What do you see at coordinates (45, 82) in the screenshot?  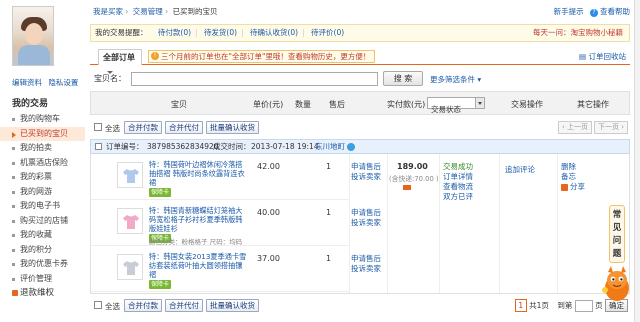 I see `profile-links: 编辑资料 隐私设置` at bounding box center [45, 82].